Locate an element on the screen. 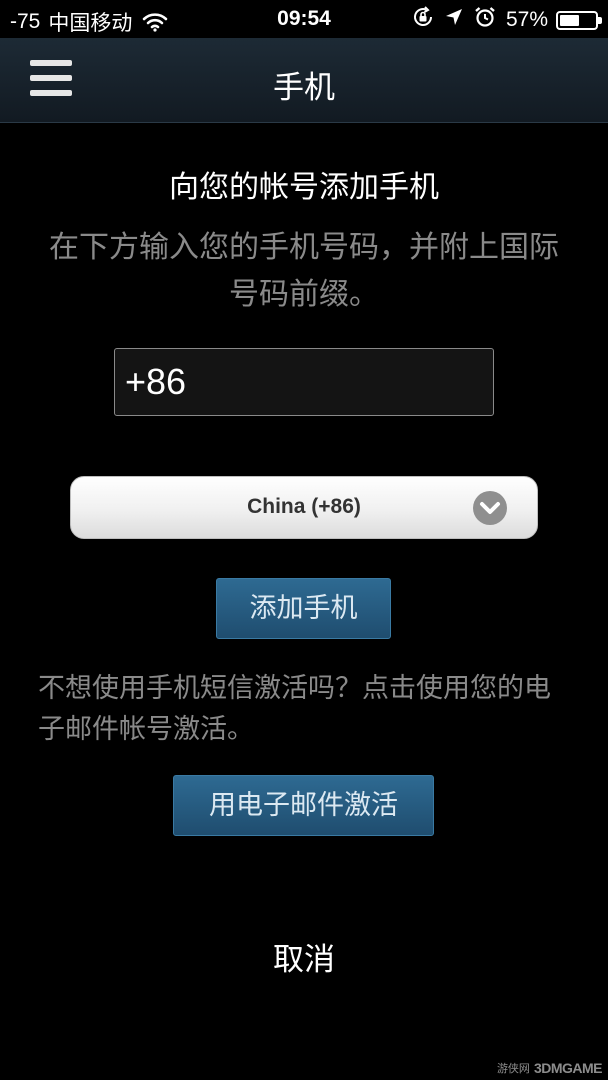 Image resolution: width=608 pixels, height=1080 pixels. app-header: 手机 is located at coordinates (304, 80).